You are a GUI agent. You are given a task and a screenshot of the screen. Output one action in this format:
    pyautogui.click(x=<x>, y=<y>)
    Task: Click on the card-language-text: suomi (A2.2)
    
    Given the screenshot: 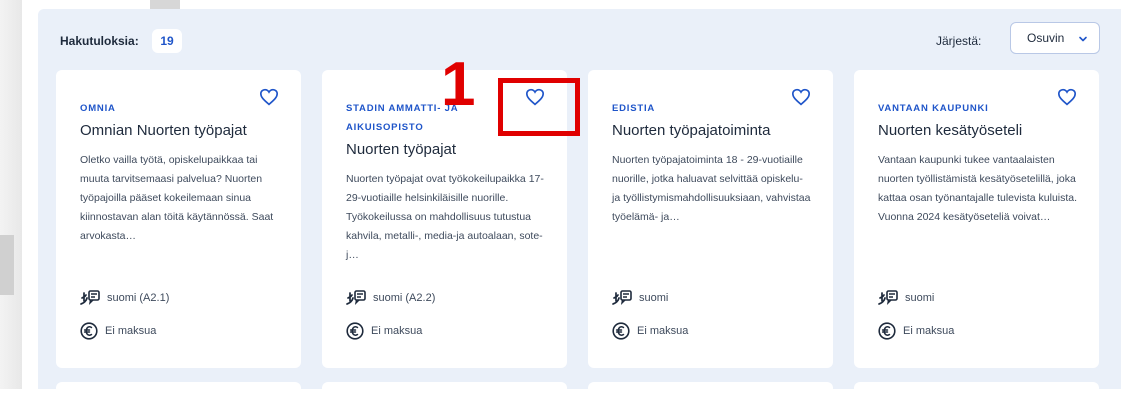 What is the action you would take?
    pyautogui.click(x=404, y=298)
    